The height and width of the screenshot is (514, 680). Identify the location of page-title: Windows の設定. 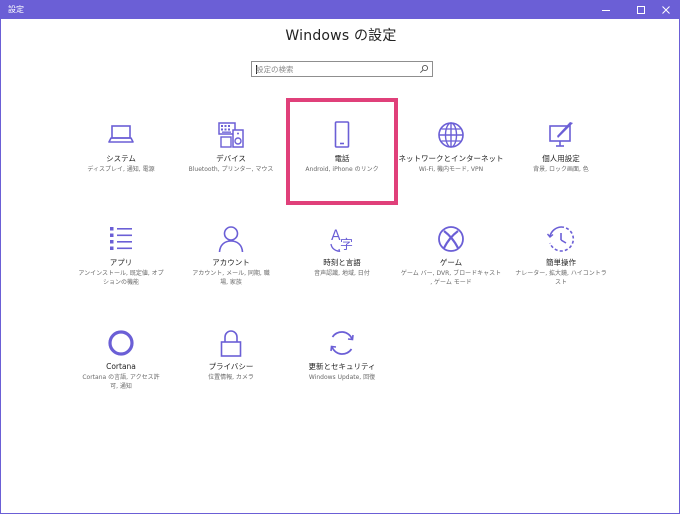
(341, 36).